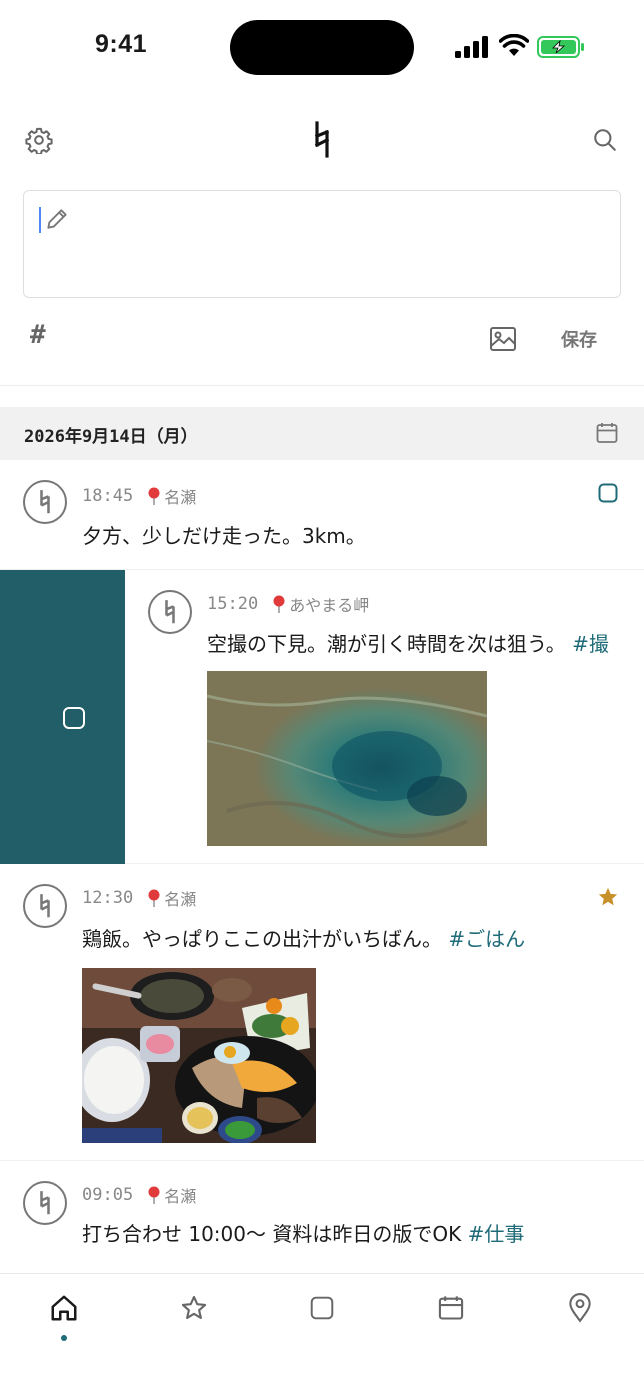  I want to click on entry-time: 09:05, so click(108, 1195).